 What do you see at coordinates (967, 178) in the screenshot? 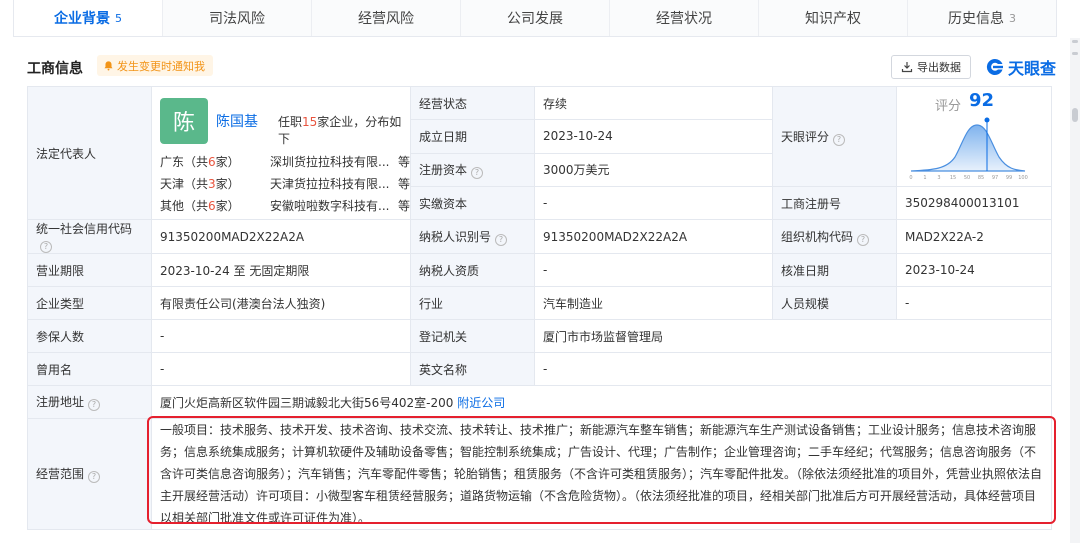
I see `axis-tick: 50` at bounding box center [967, 178].